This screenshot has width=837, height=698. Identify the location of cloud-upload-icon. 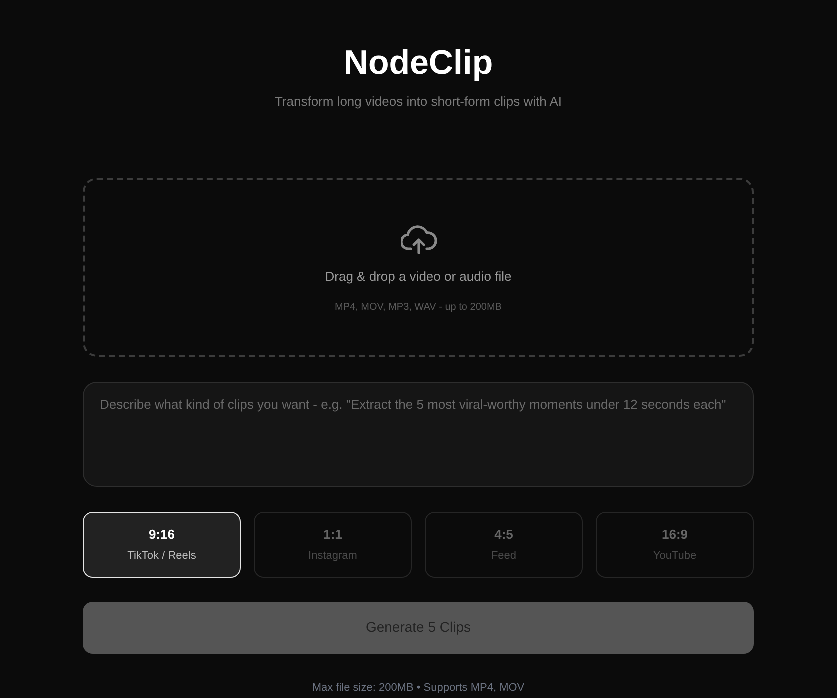
(418, 239).